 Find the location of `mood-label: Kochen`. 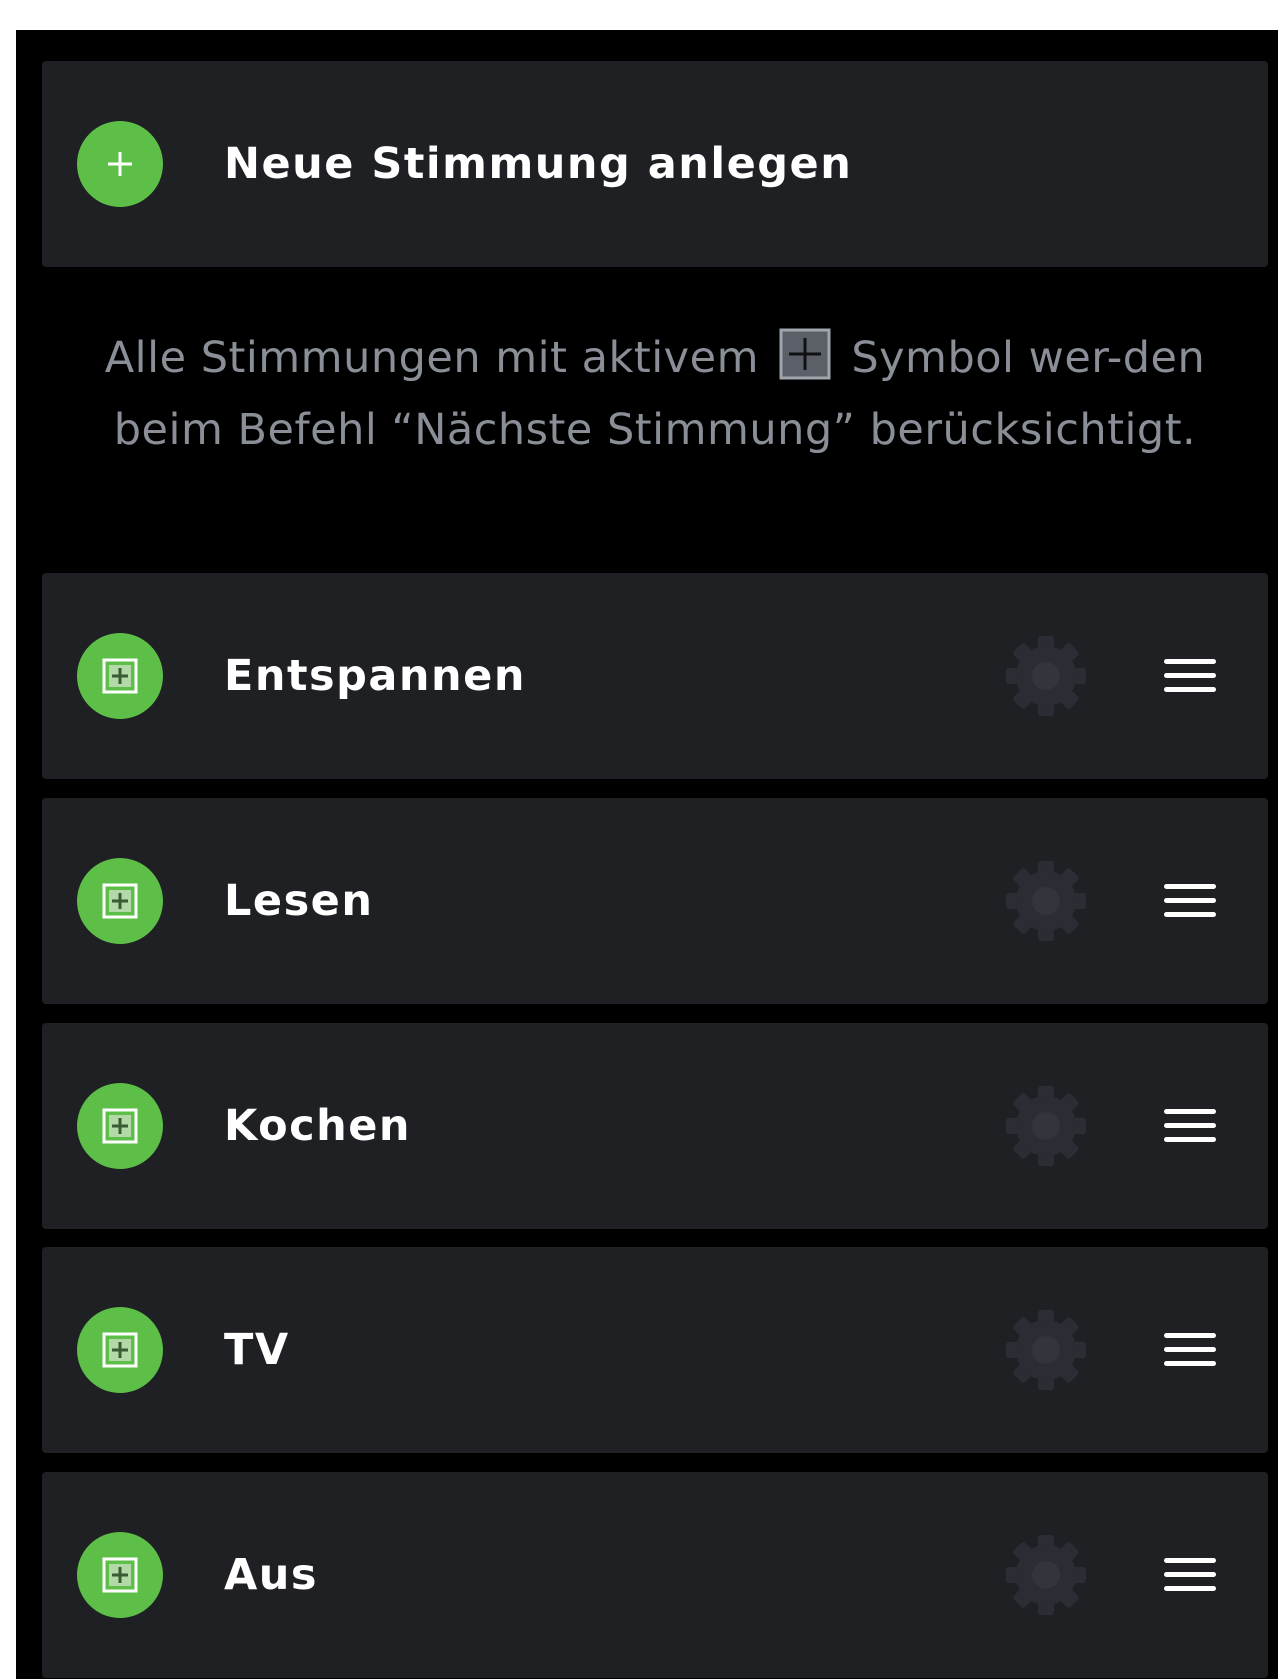

mood-label: Kochen is located at coordinates (317, 1126).